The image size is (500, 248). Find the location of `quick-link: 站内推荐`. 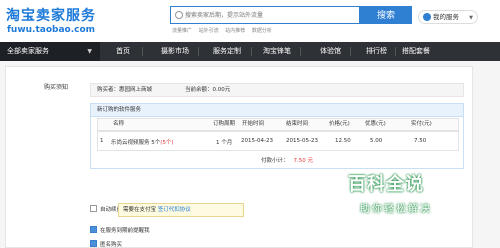

quick-link: 站内推荐 is located at coordinates (235, 31).